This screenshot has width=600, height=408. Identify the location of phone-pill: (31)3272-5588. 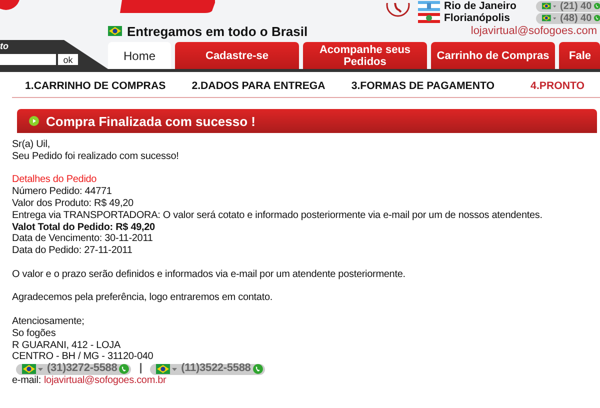
(74, 369).